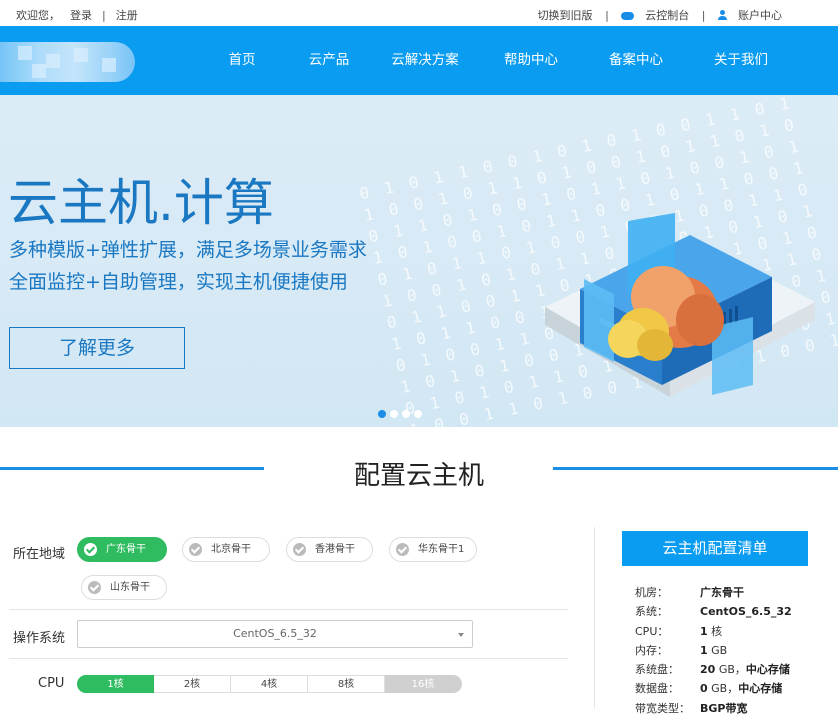 This screenshot has width=838, height=719. I want to click on main-nav: 首页 云产品 云解决方案 帮助中心 备案中心 关于我们, so click(419, 60).